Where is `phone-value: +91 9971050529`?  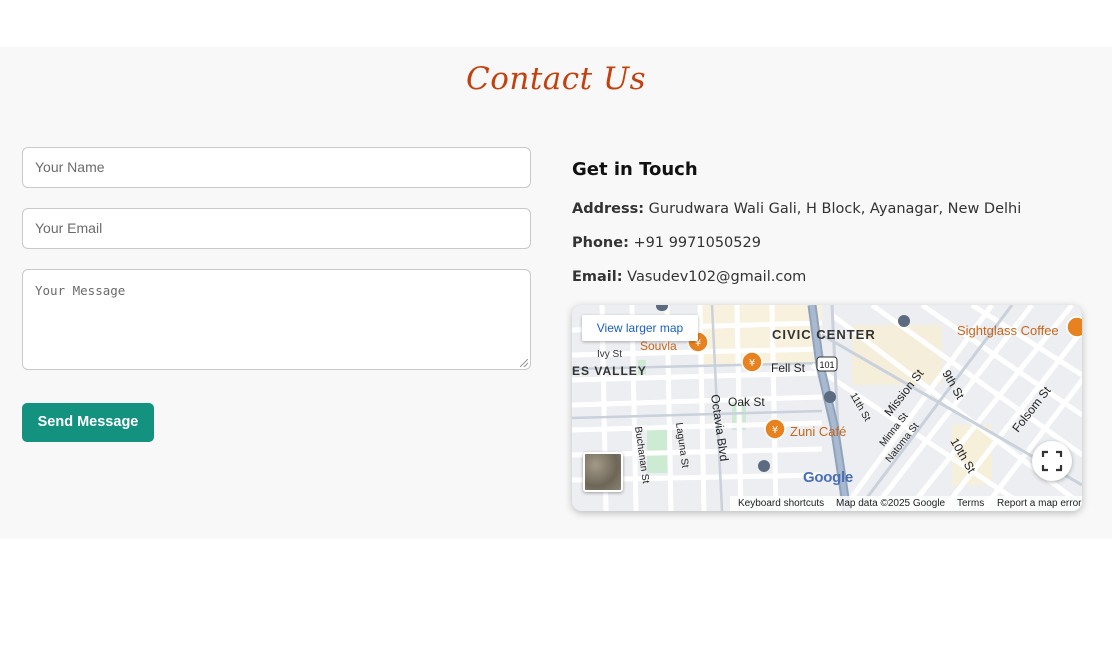
phone-value: +91 9971050529 is located at coordinates (697, 243).